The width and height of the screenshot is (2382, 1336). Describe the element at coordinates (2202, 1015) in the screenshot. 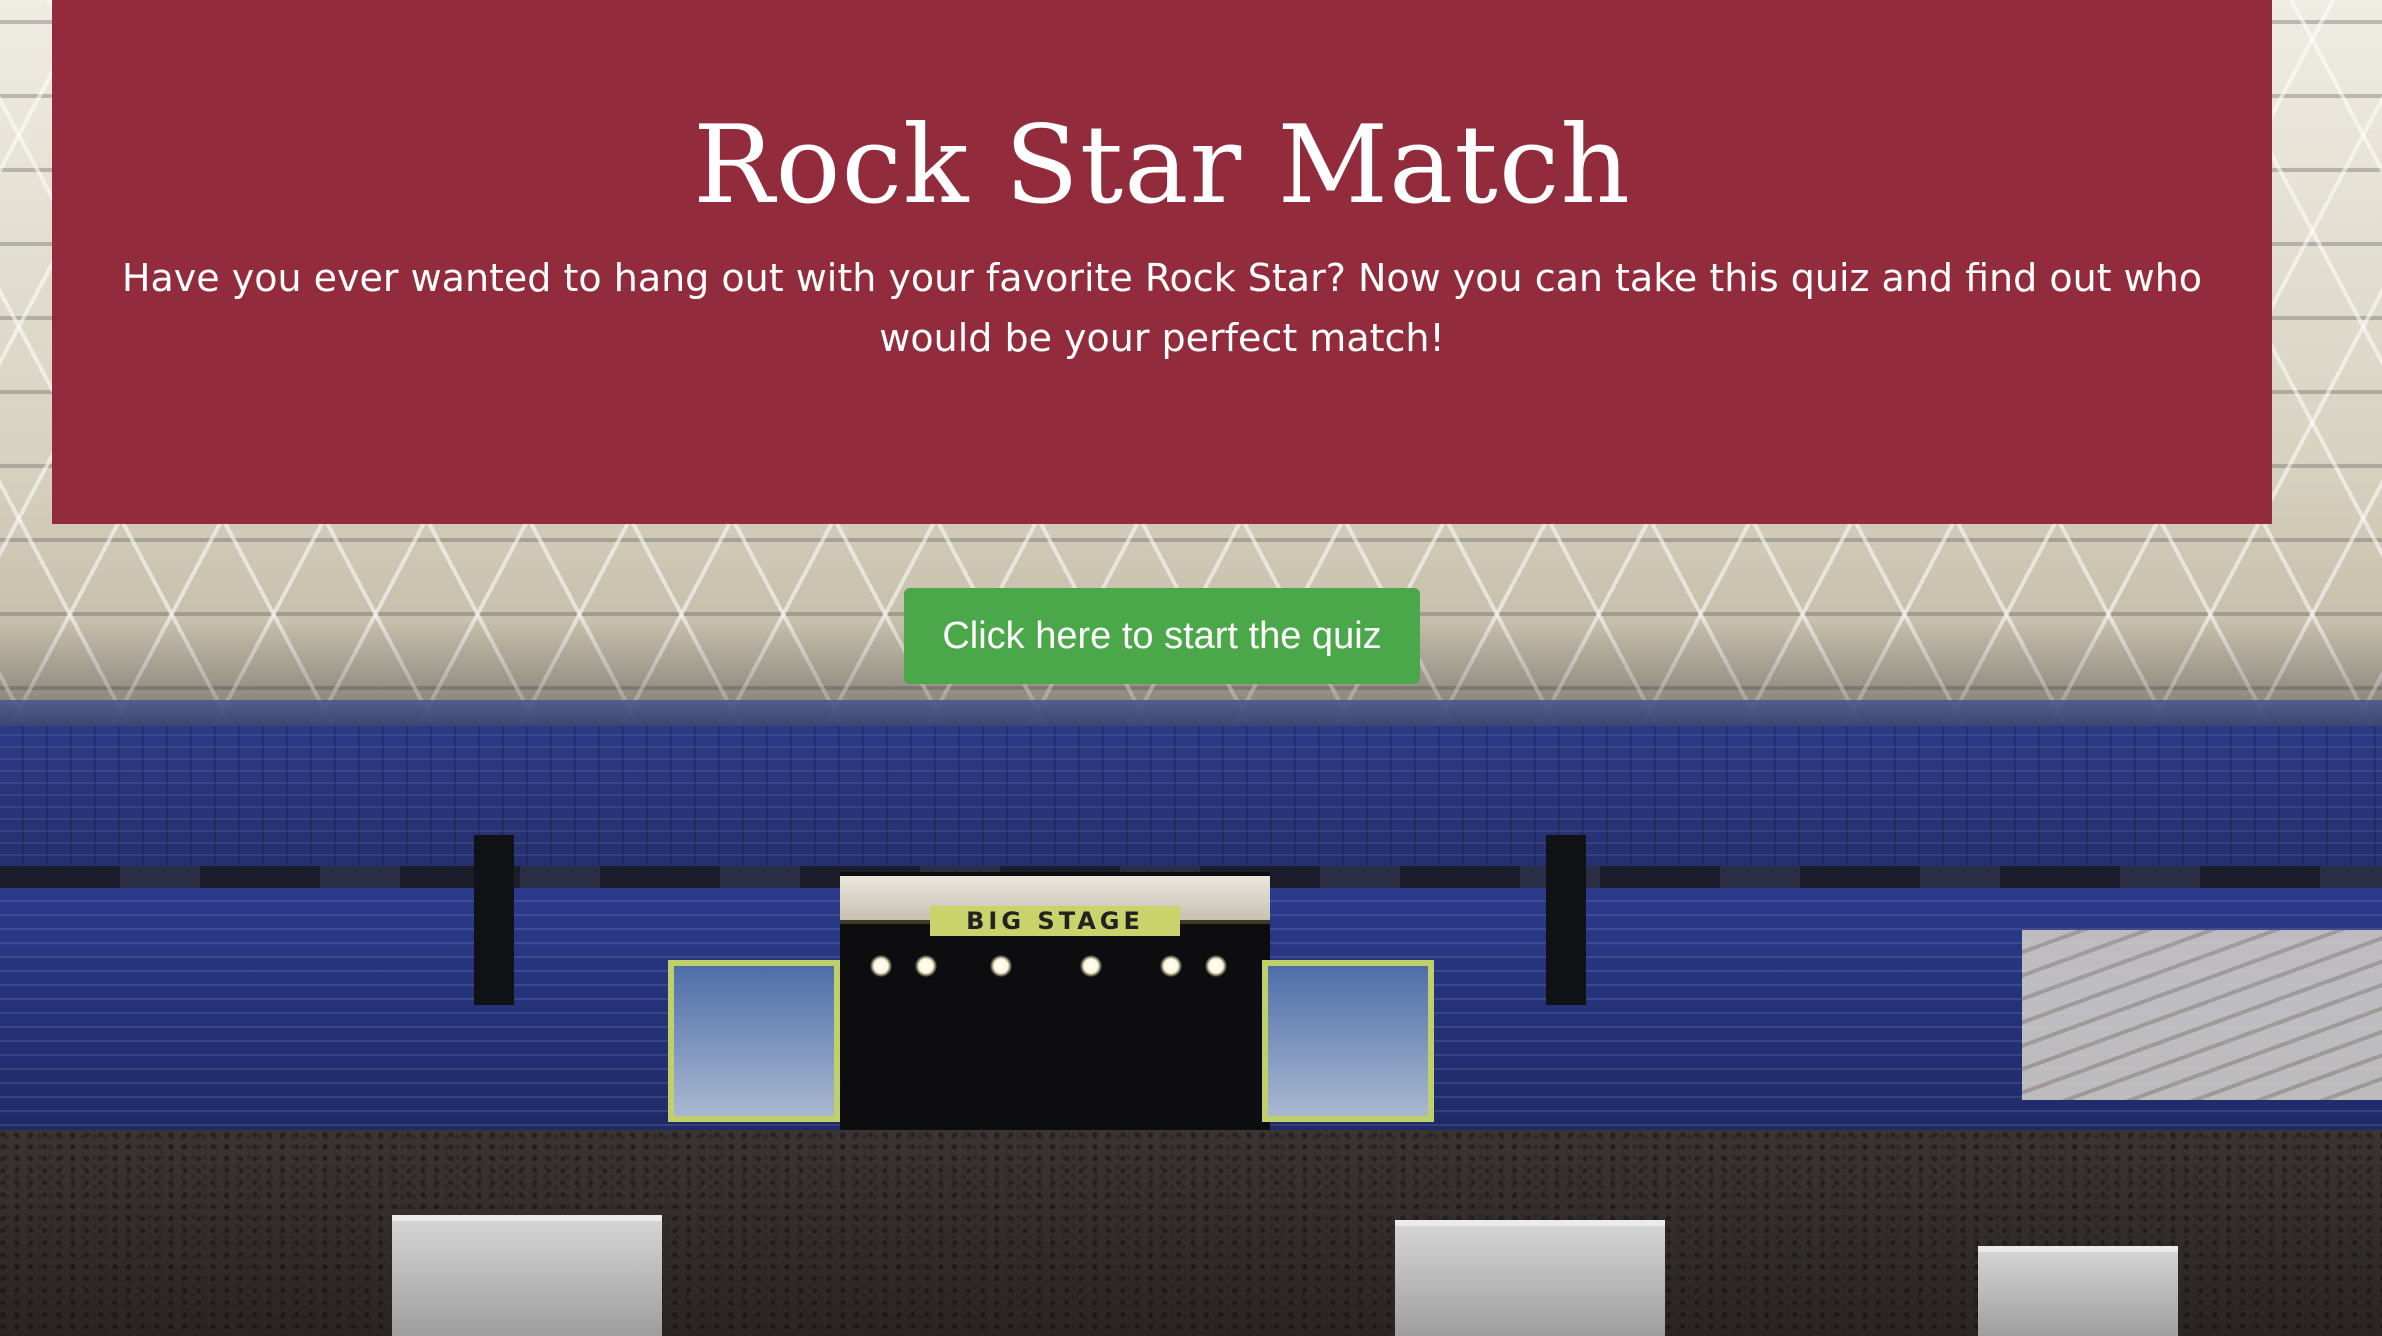

I see `right-stands` at that location.